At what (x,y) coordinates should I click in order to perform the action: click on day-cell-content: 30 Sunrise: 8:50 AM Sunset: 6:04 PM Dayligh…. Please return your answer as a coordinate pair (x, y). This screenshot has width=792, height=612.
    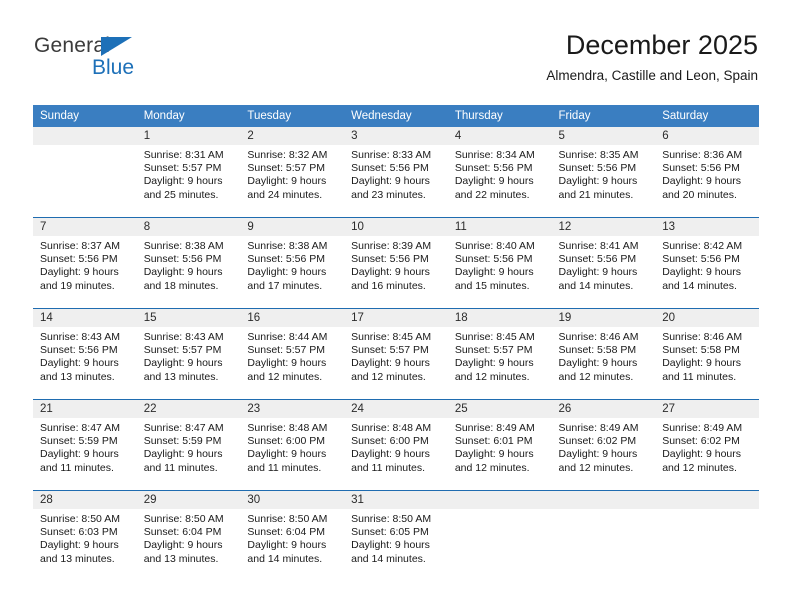
    Looking at the image, I should click on (292, 536).